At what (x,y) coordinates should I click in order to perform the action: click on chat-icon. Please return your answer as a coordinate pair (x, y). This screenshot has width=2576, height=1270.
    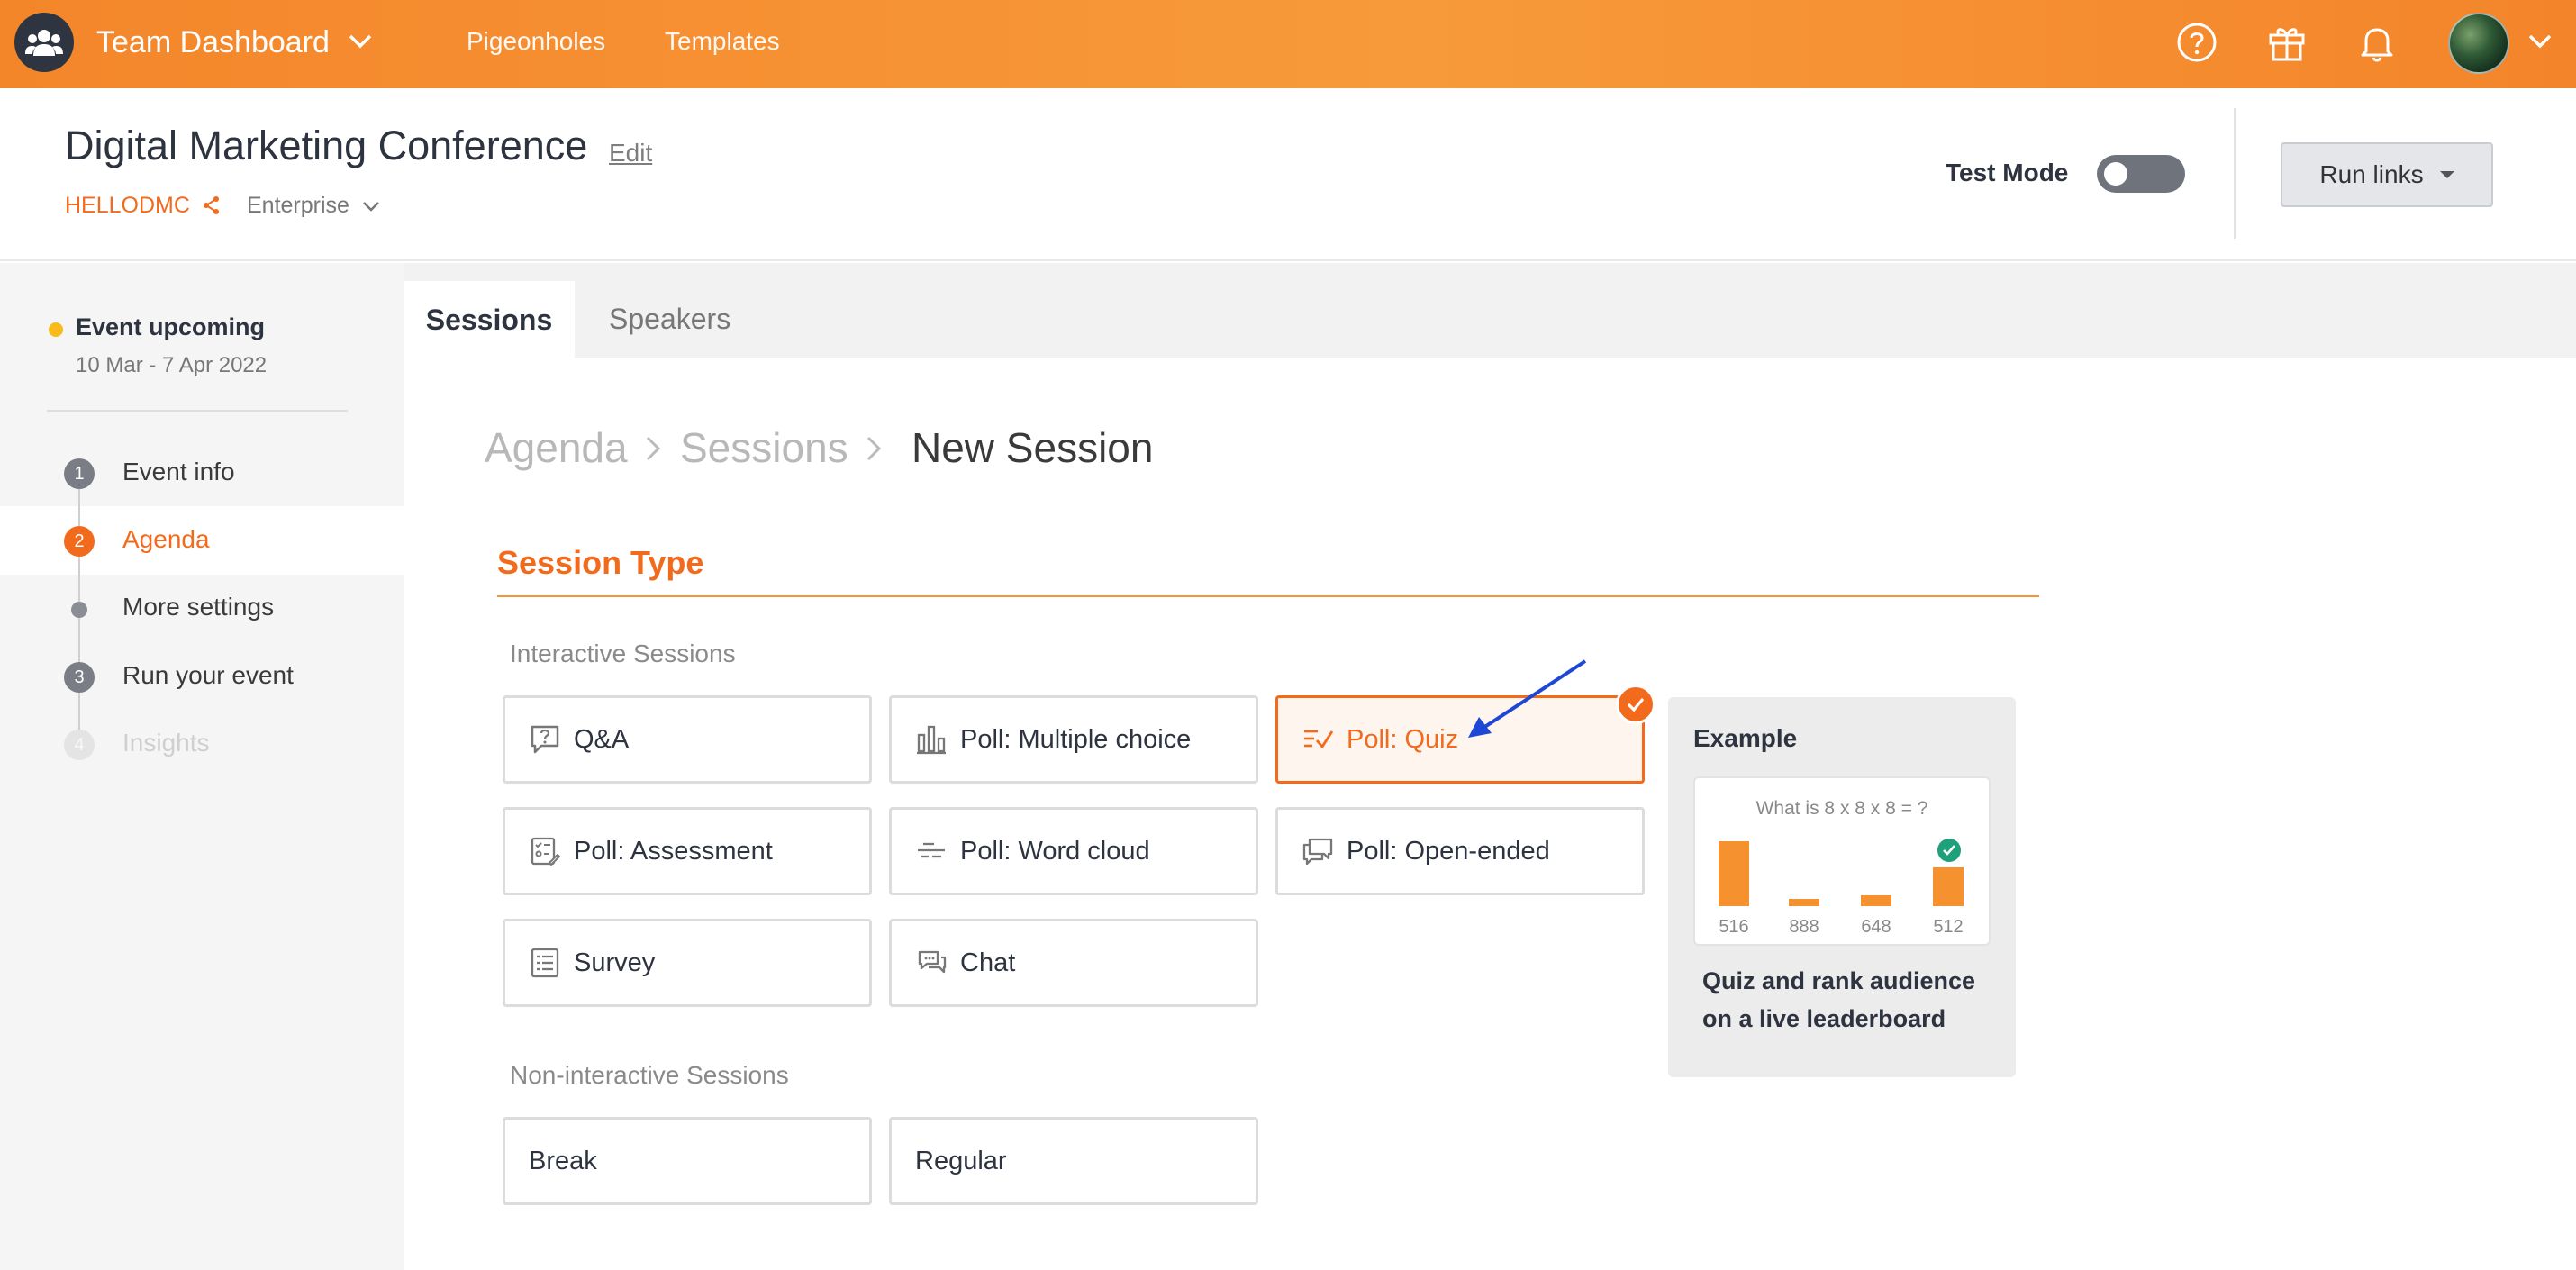
    Looking at the image, I should click on (932, 963).